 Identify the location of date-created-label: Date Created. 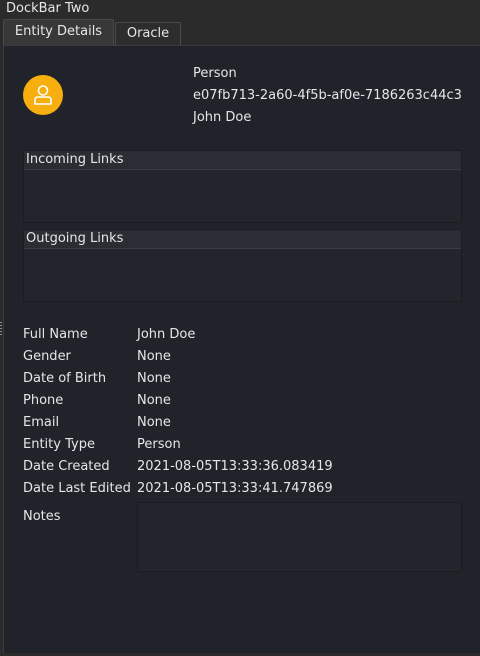
(66, 466).